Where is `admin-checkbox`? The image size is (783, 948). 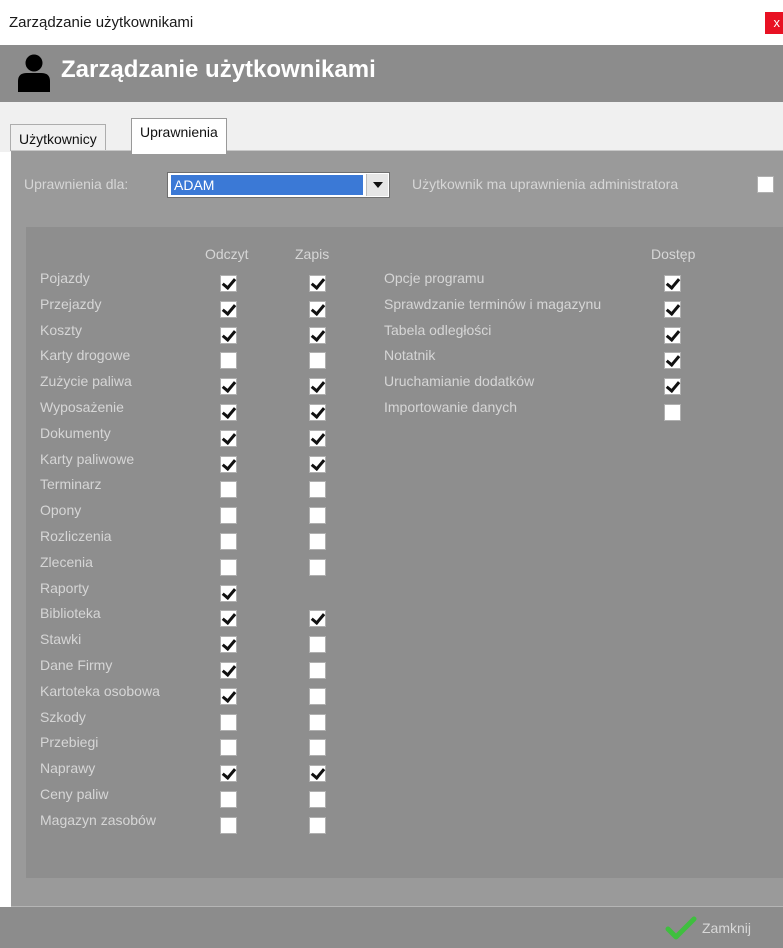
admin-checkbox is located at coordinates (765, 184).